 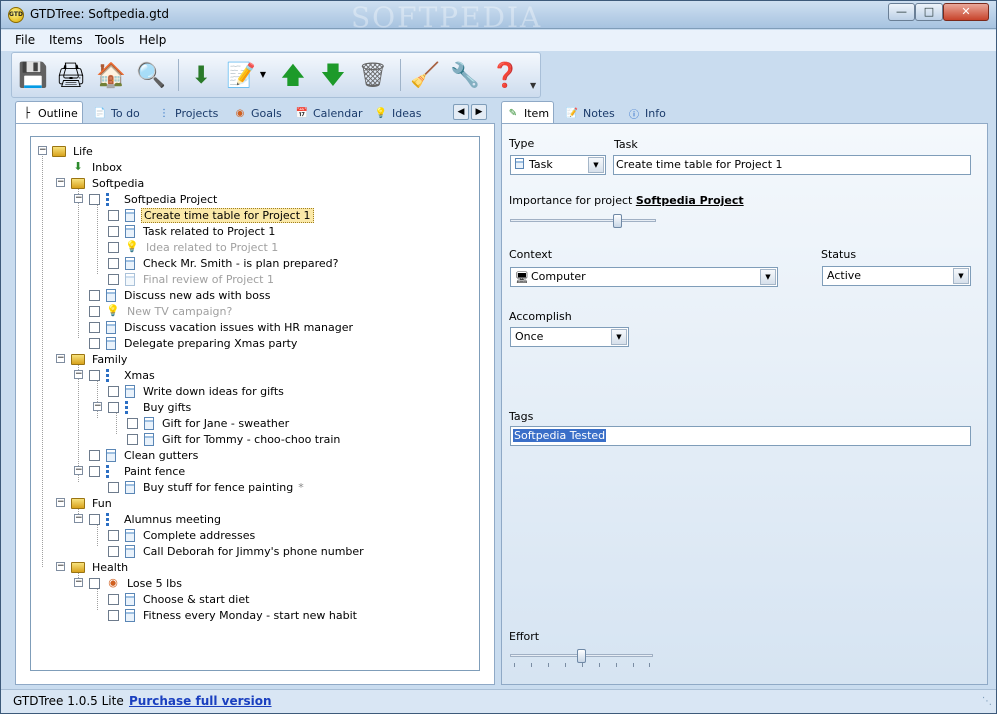 What do you see at coordinates (108, 183) in the screenshot?
I see `tree-node-softpedia: Softpedia` at bounding box center [108, 183].